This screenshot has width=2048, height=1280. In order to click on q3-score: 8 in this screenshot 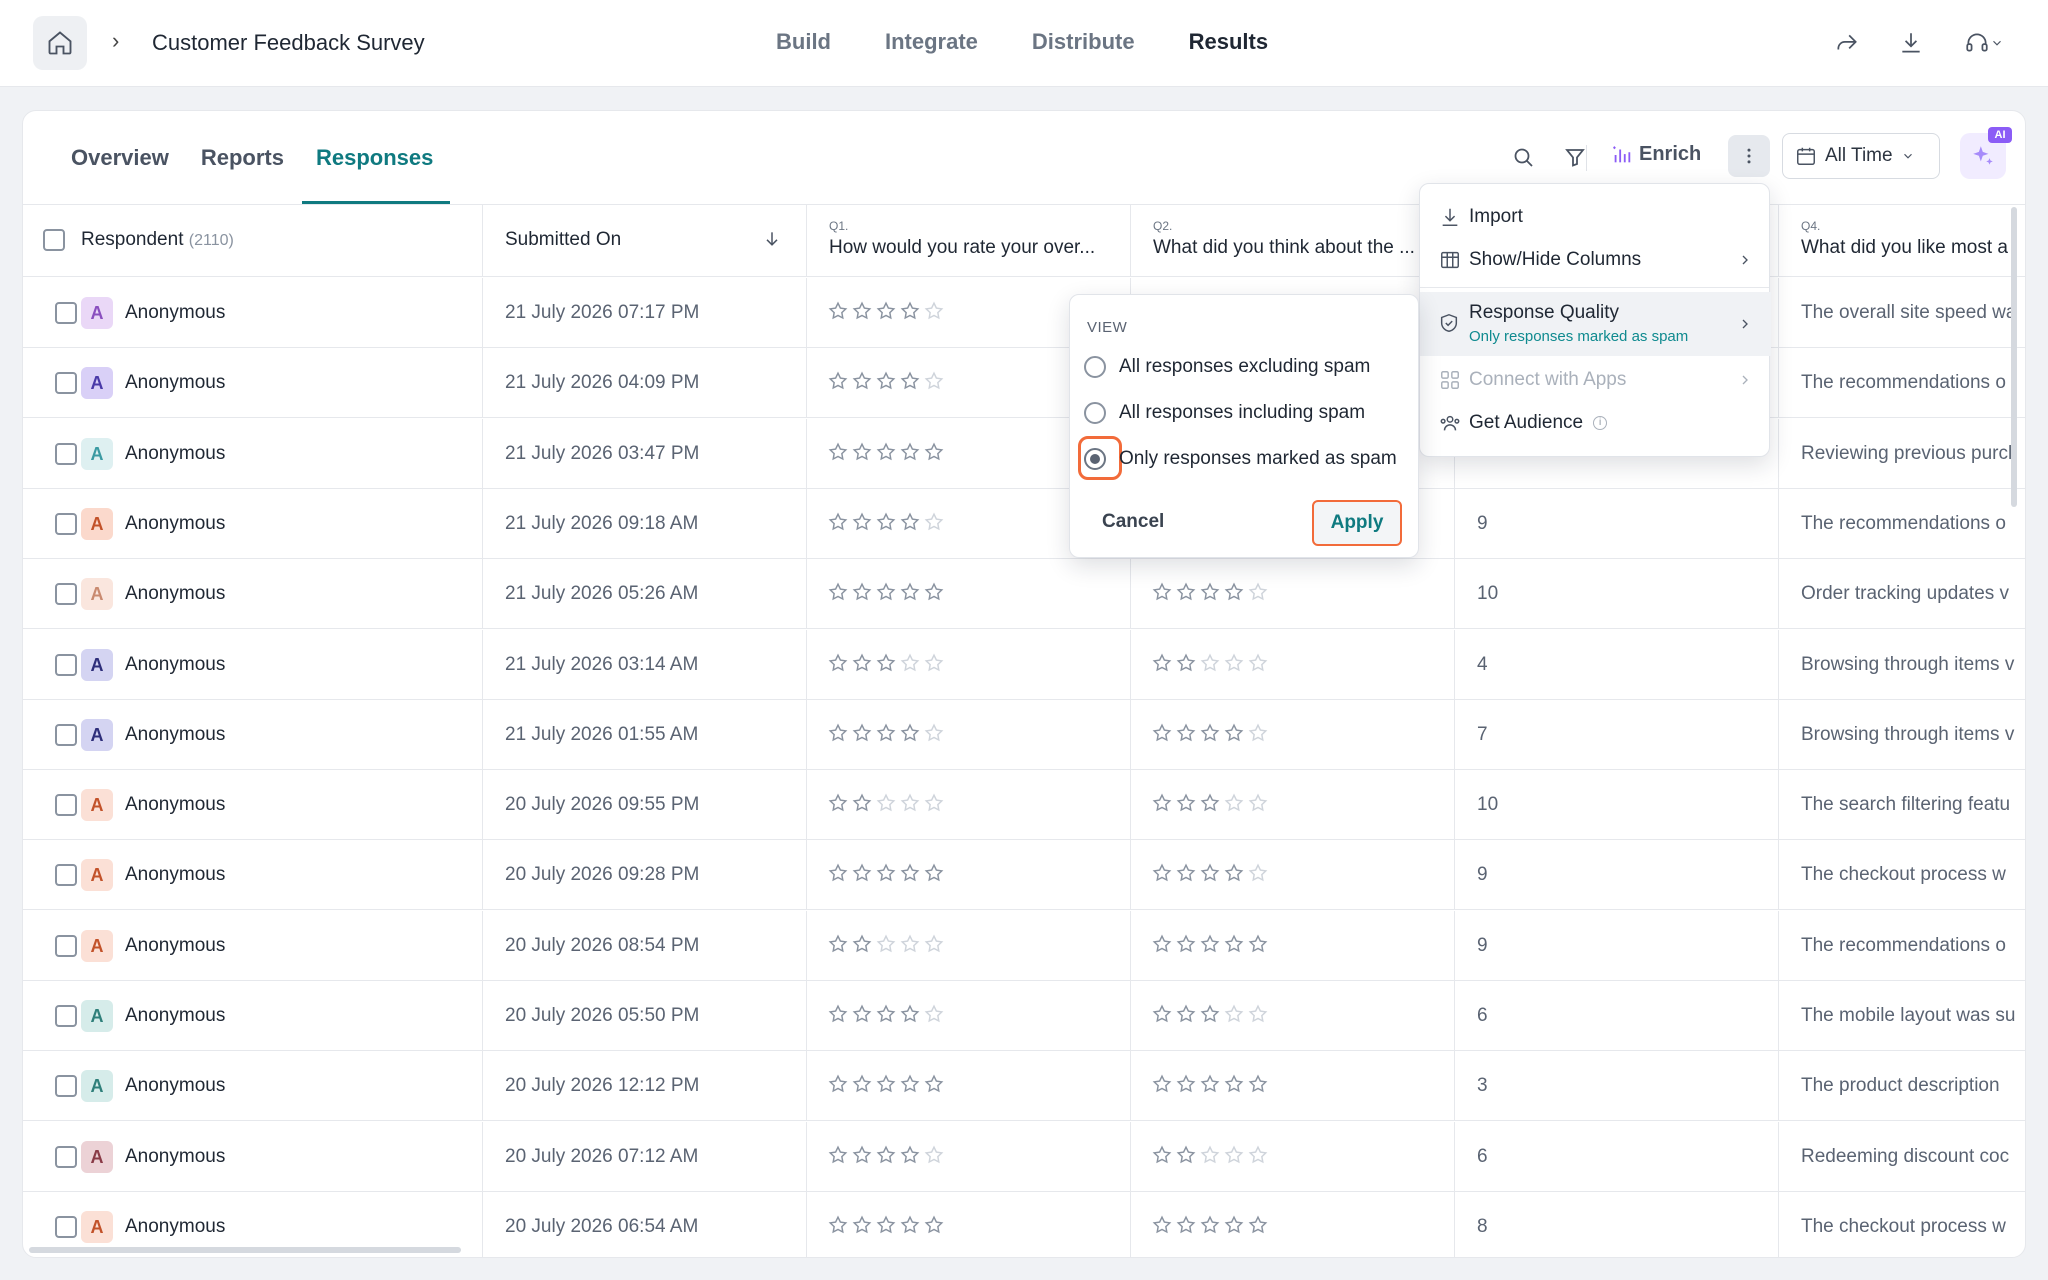, I will do `click(1482, 1226)`.